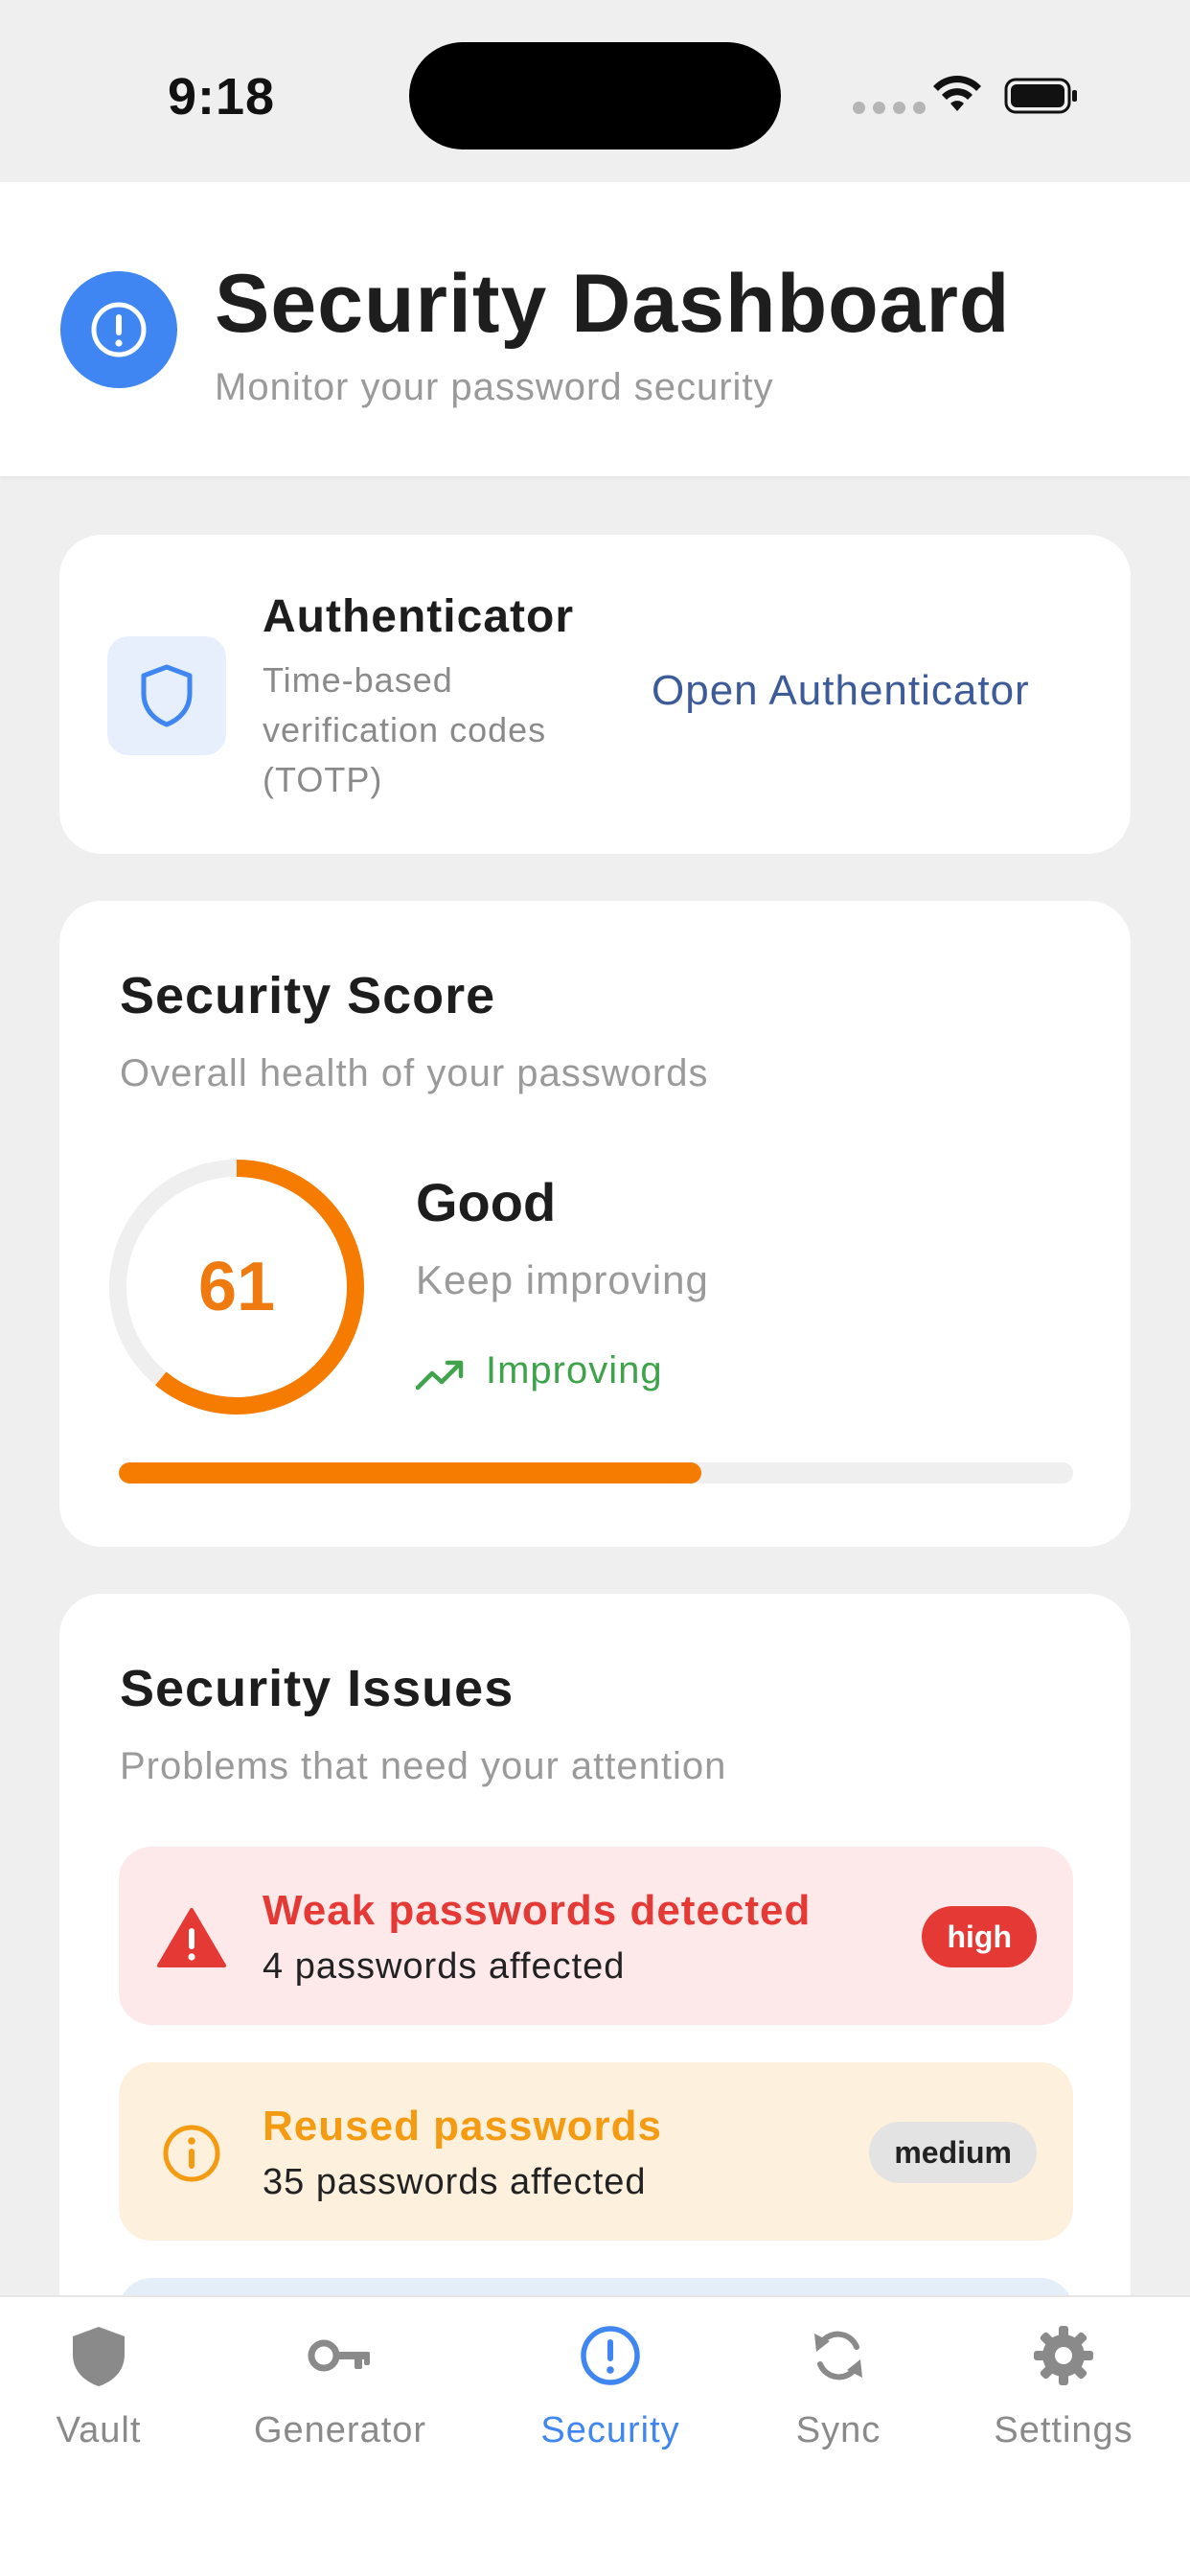 This screenshot has height=2576, width=1190. Describe the element at coordinates (405, 729) in the screenshot. I see `authenticator-description: Time-based verification codes (TOTP)` at that location.